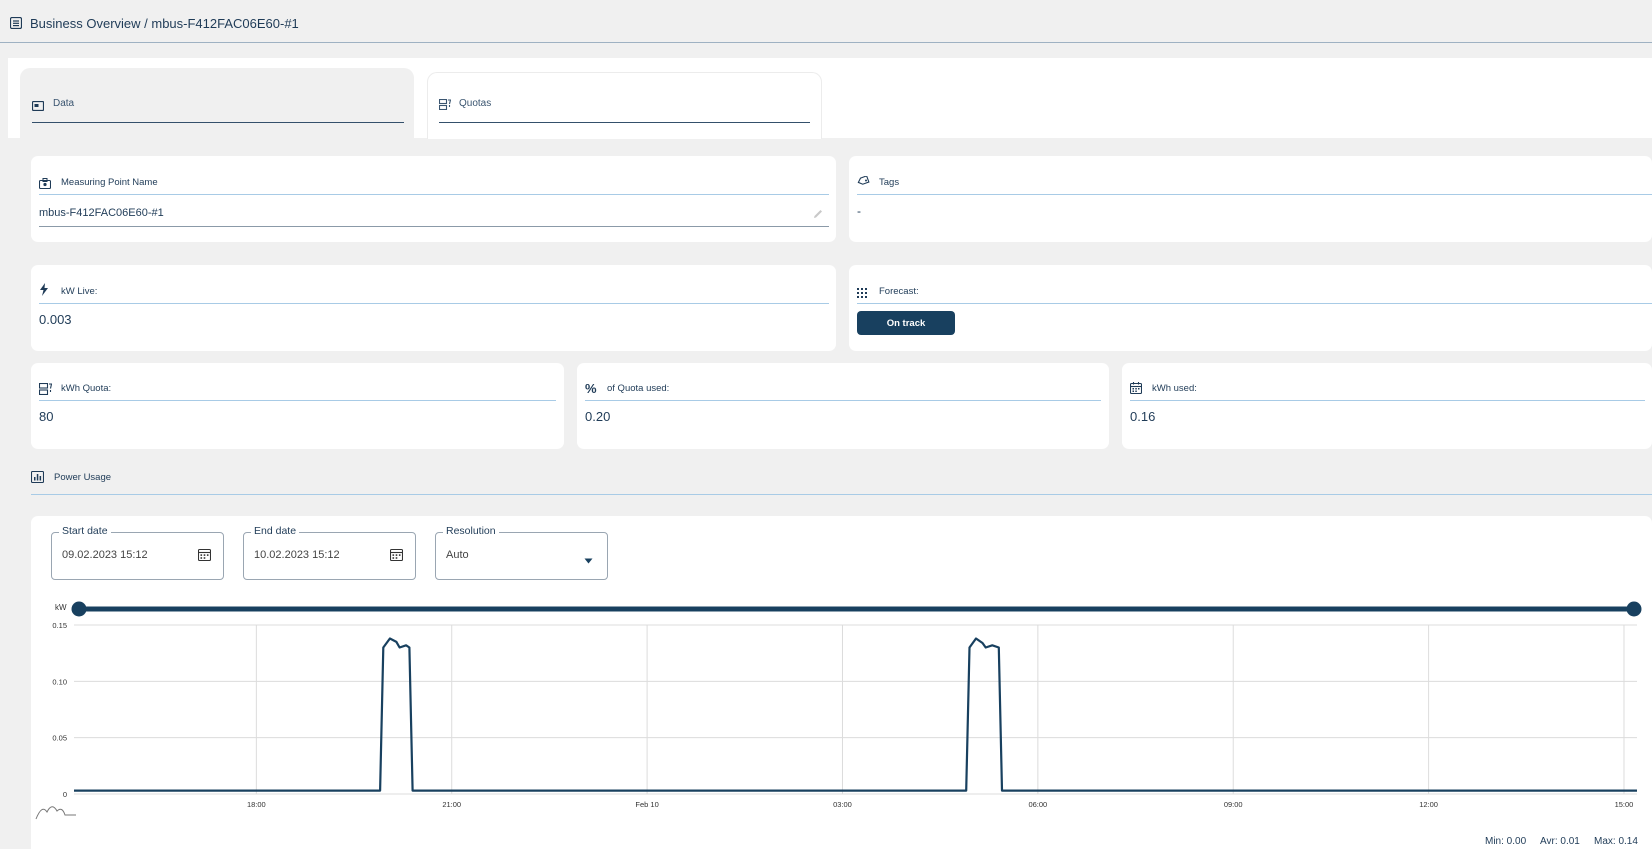  Describe the element at coordinates (105, 555) in the screenshot. I see `start-date-value: 09.02.2023 15:12` at that location.